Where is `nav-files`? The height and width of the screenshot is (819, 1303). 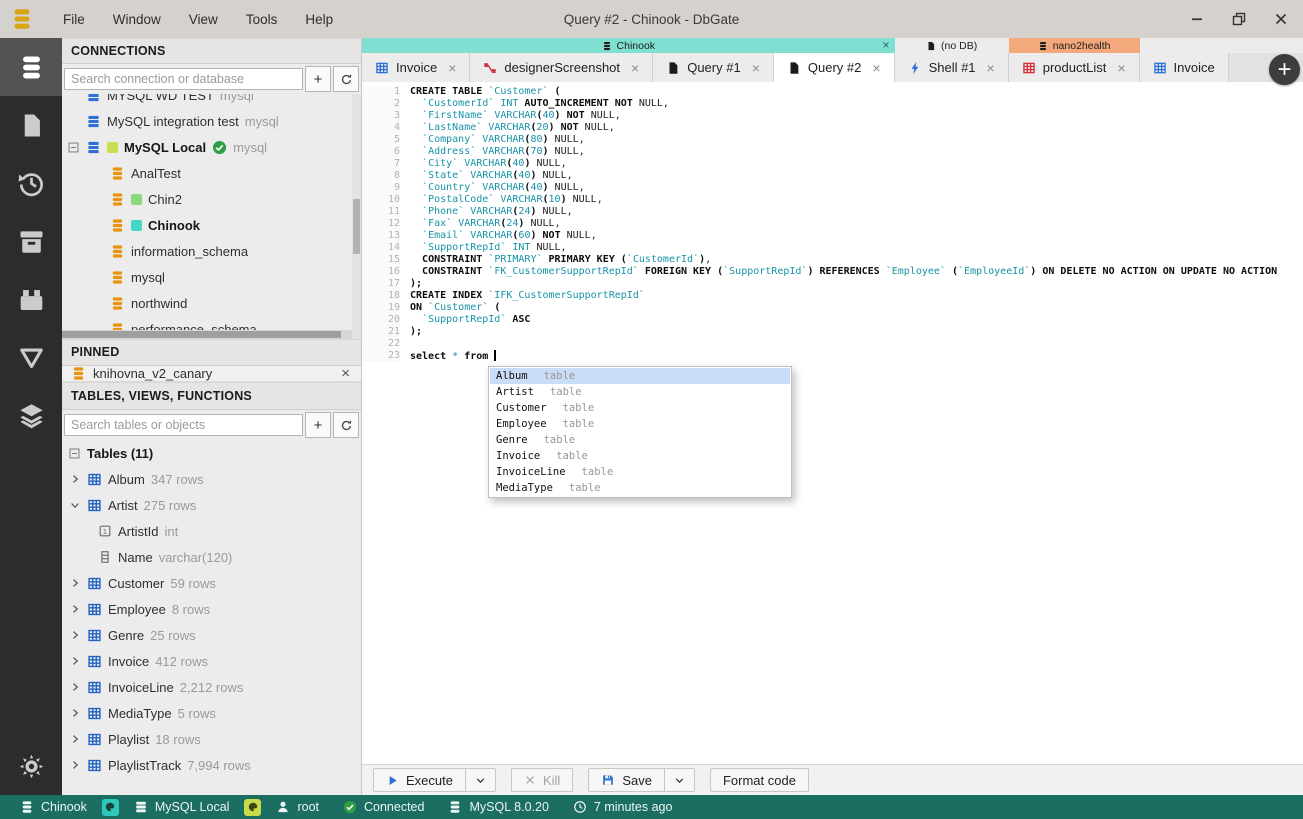 nav-files is located at coordinates (31, 125).